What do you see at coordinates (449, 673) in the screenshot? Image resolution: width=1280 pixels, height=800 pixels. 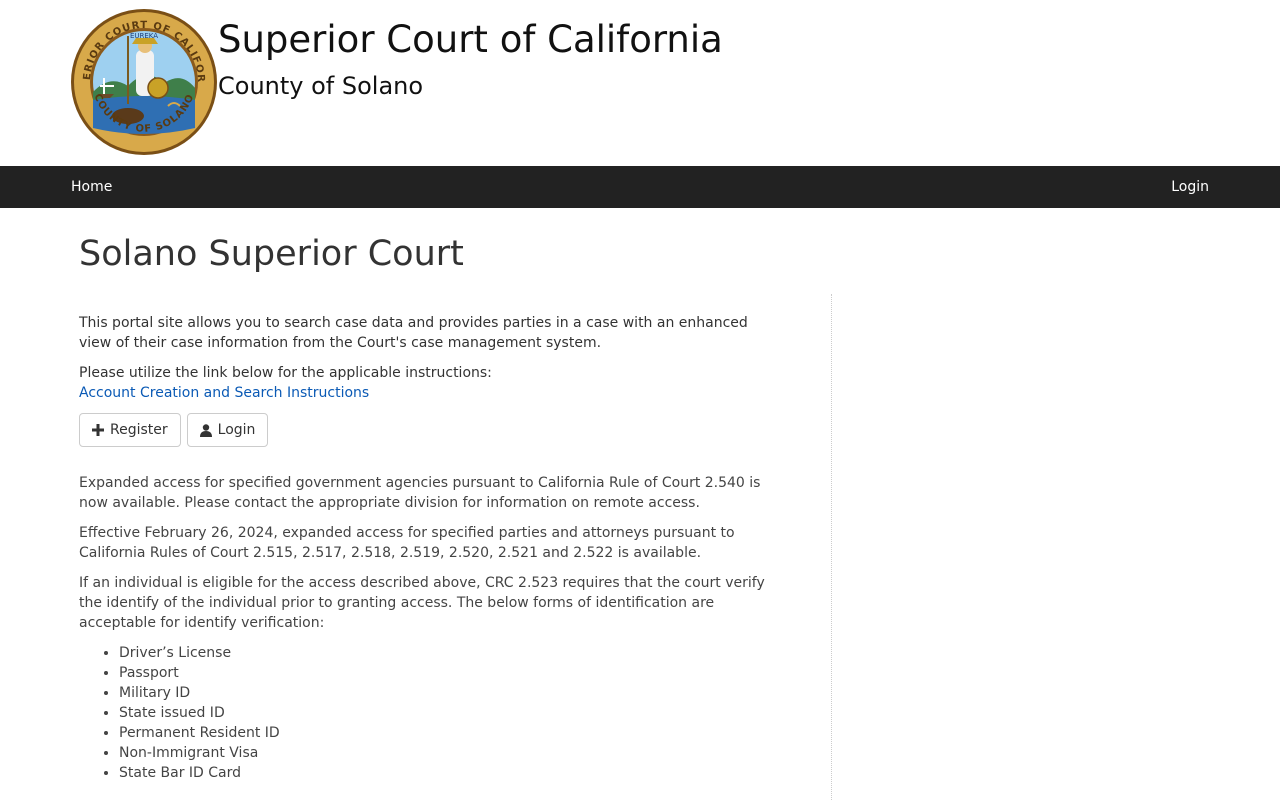 I see `list-item: Passport` at bounding box center [449, 673].